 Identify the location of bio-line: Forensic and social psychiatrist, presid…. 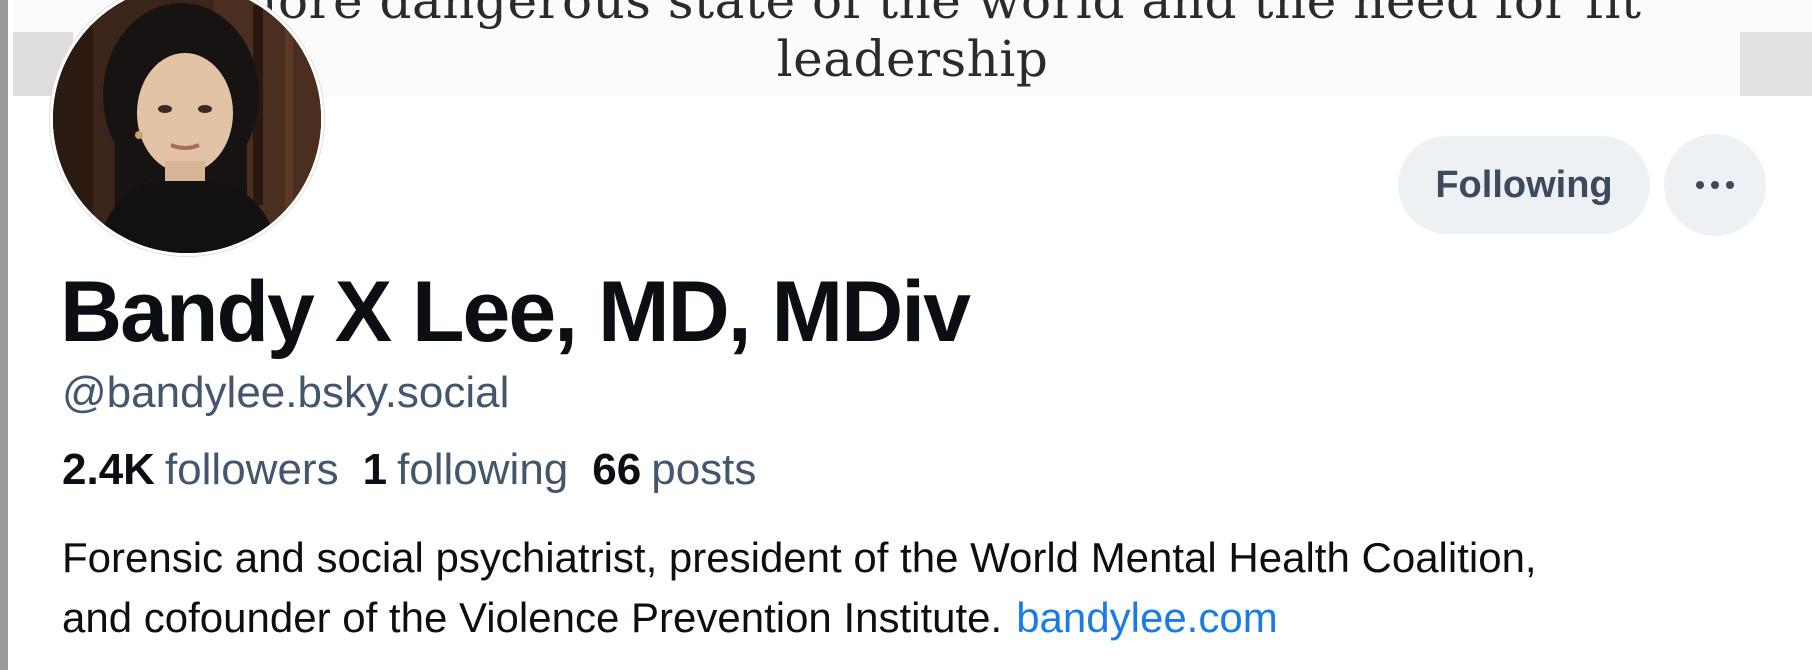
(799, 557).